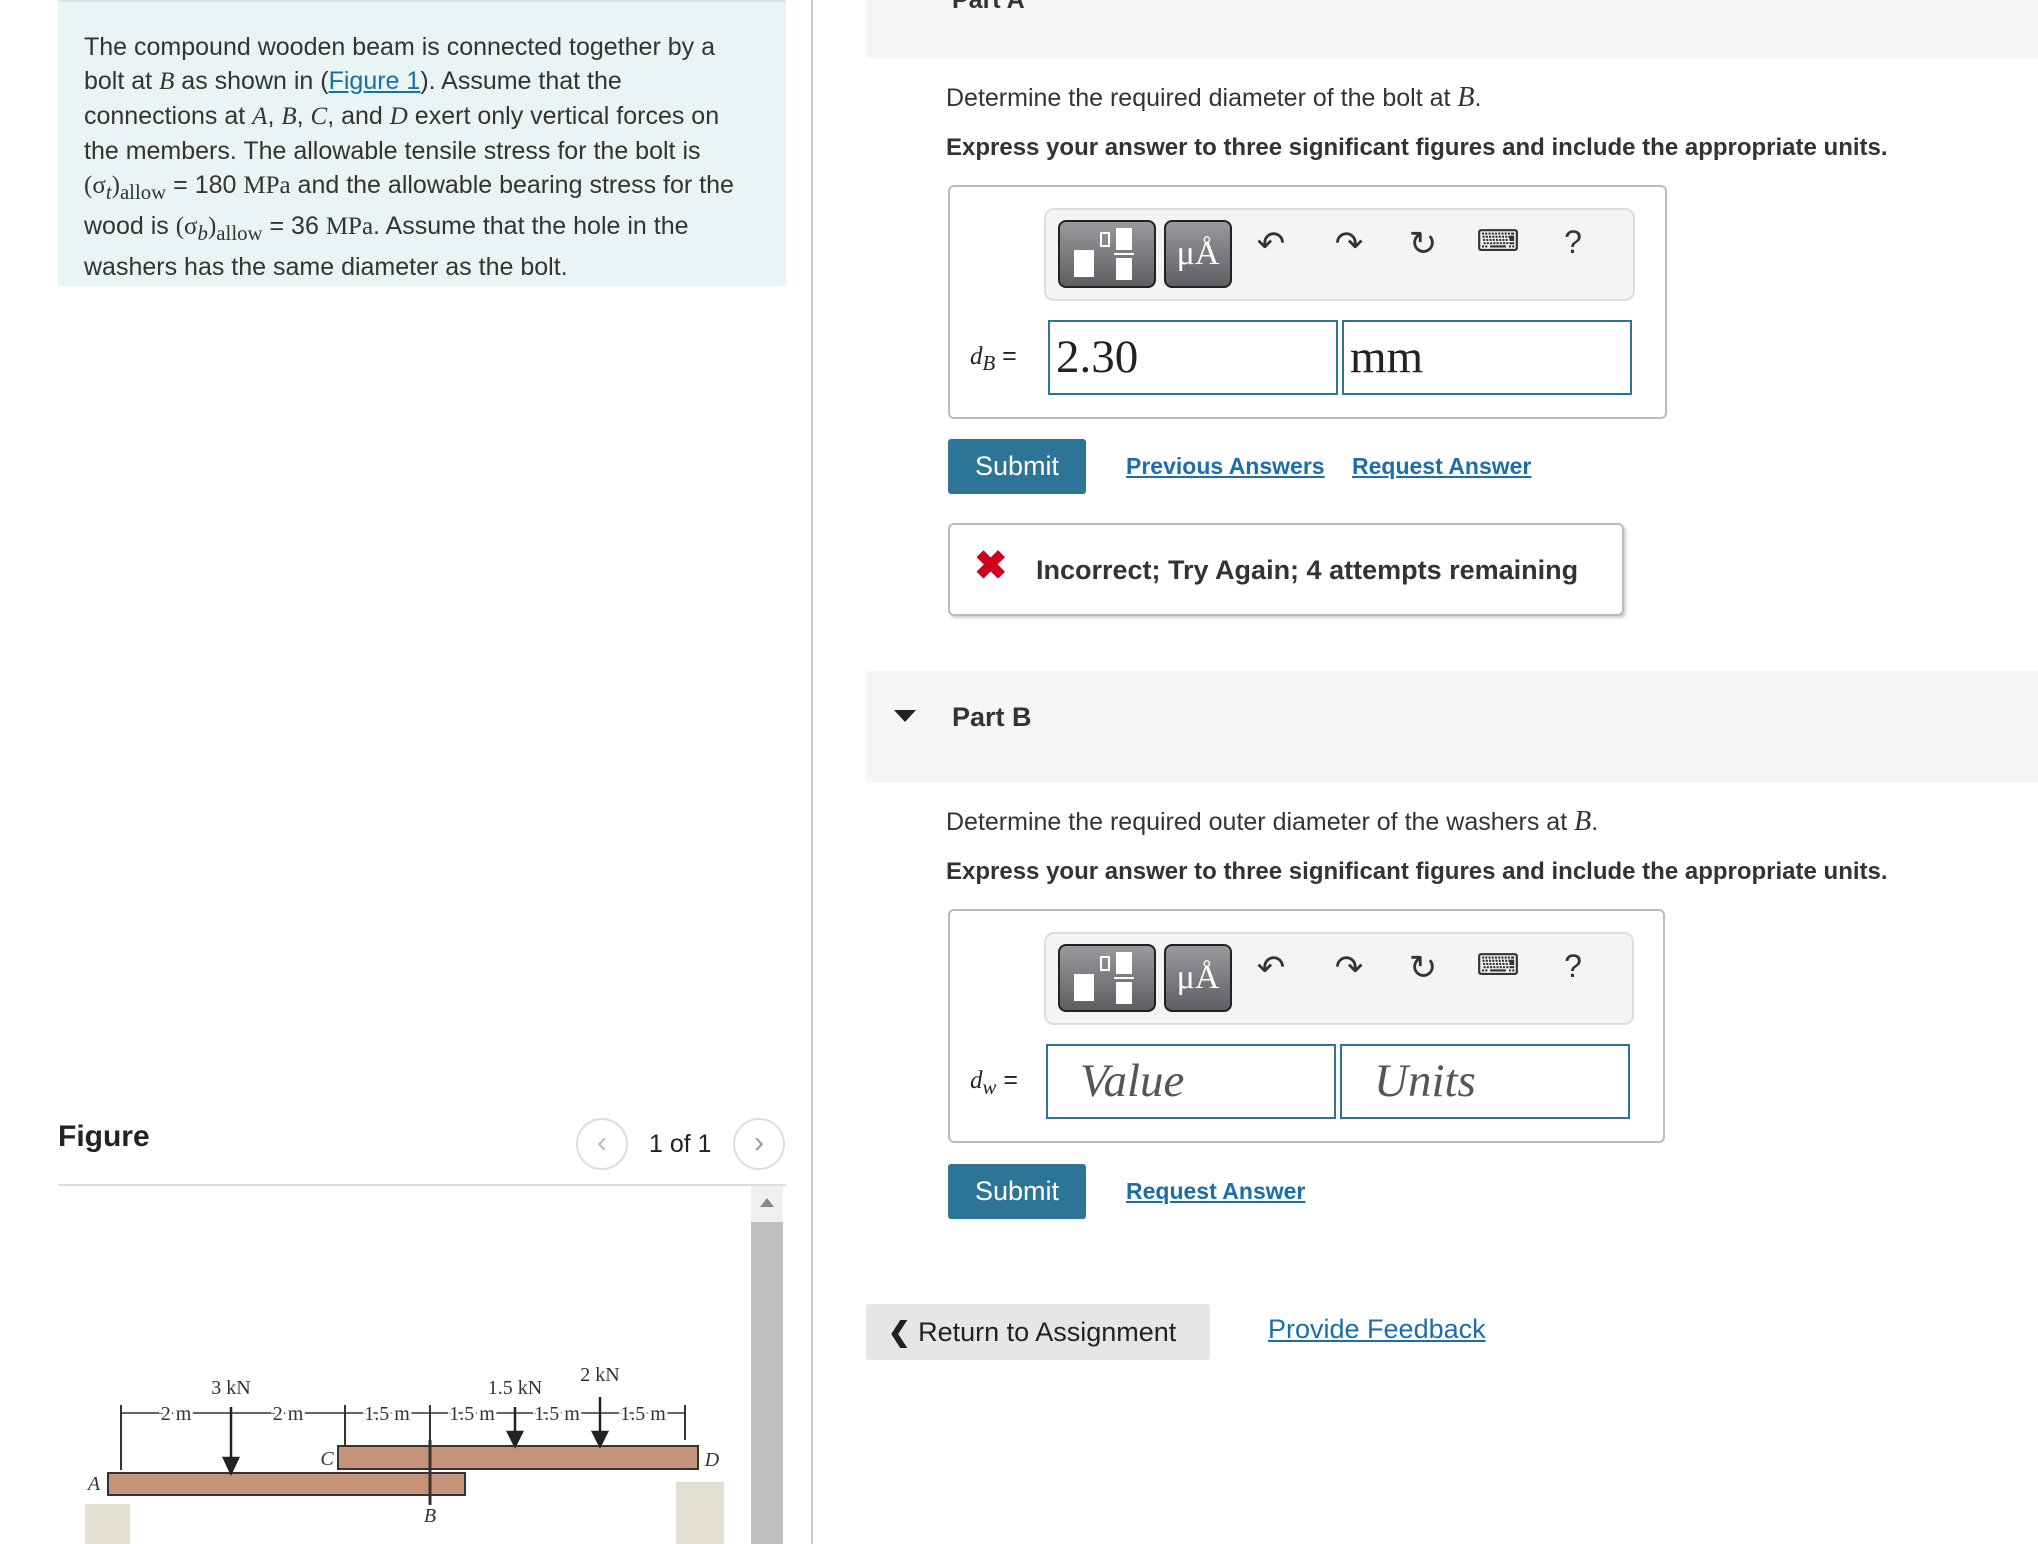 This screenshot has height=1544, width=2038. I want to click on previous-answers-link: Previous Answers, so click(1225, 466).